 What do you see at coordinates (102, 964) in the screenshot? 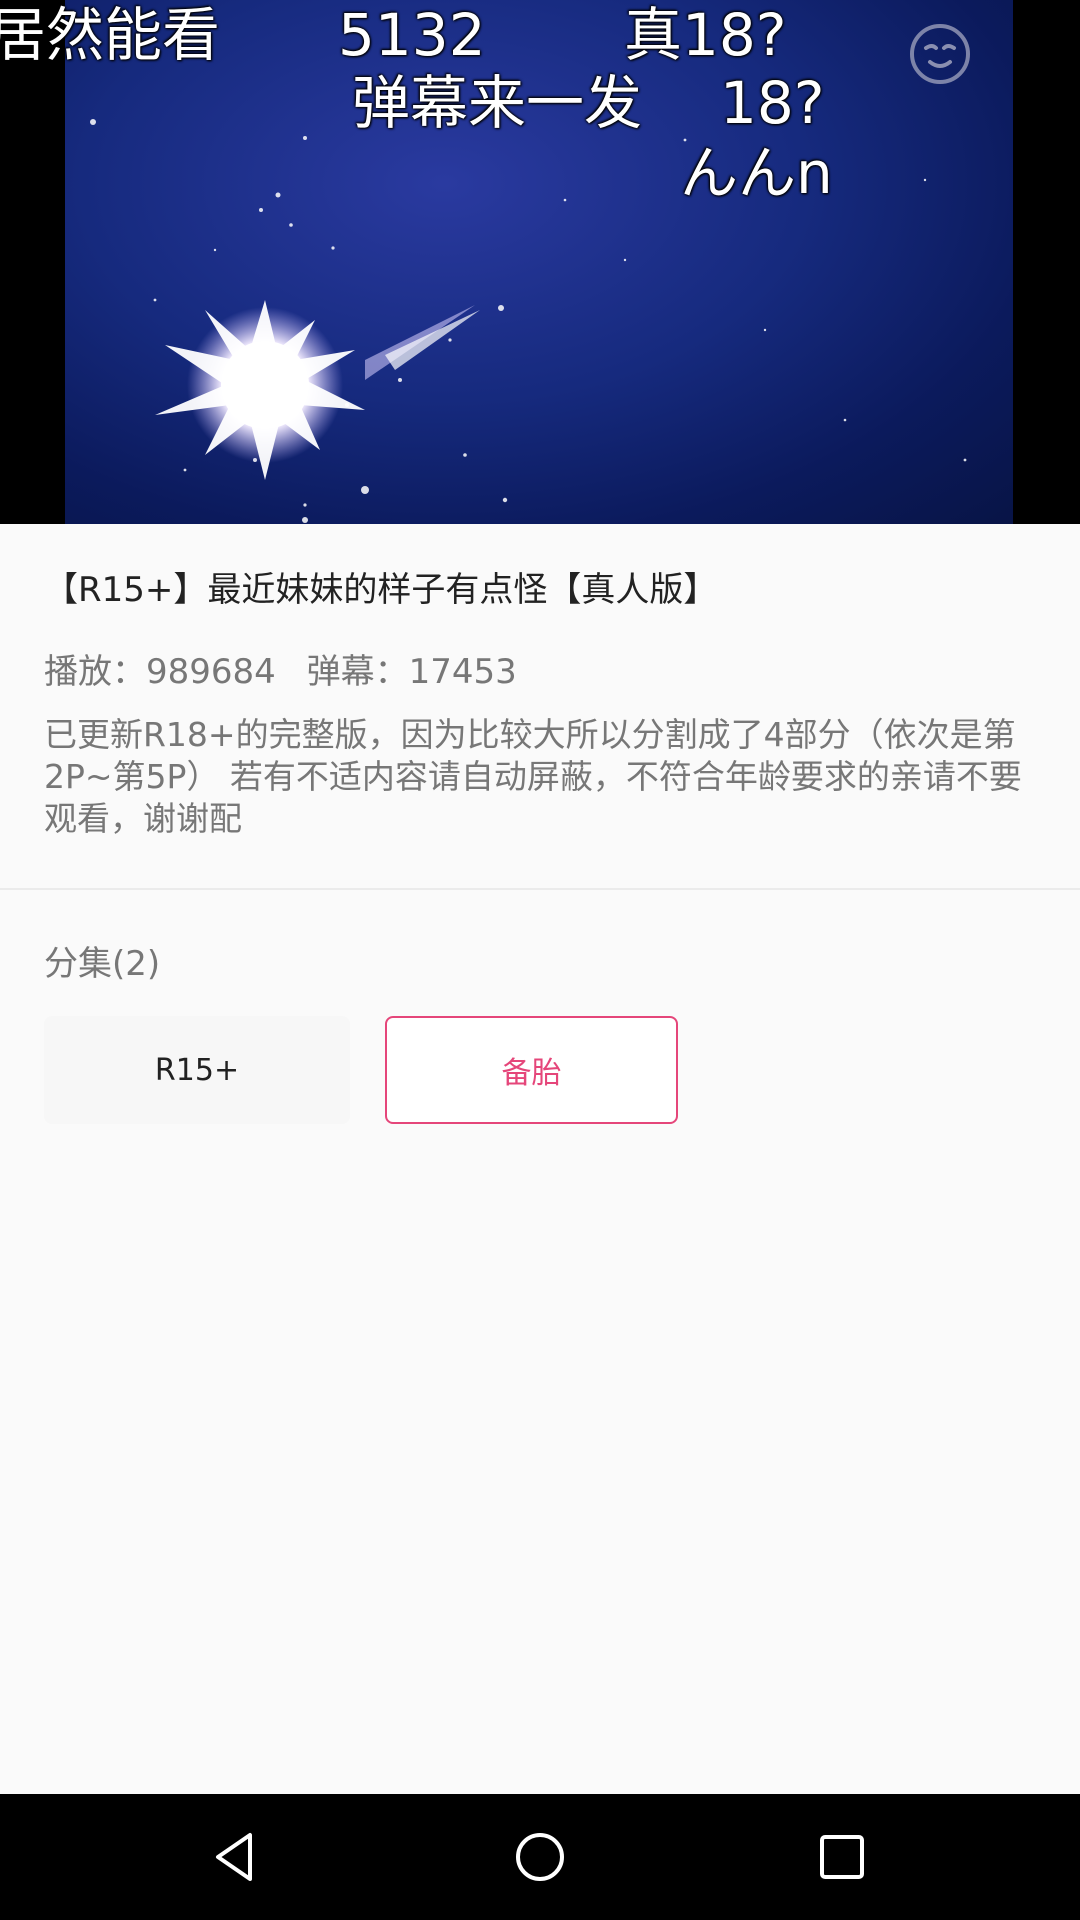
I see `episodes-label: 分集(2)` at bounding box center [102, 964].